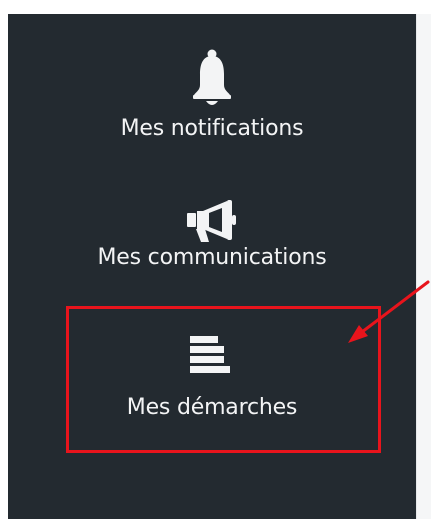  I want to click on annotation-arrow-icon, so click(389, 311).